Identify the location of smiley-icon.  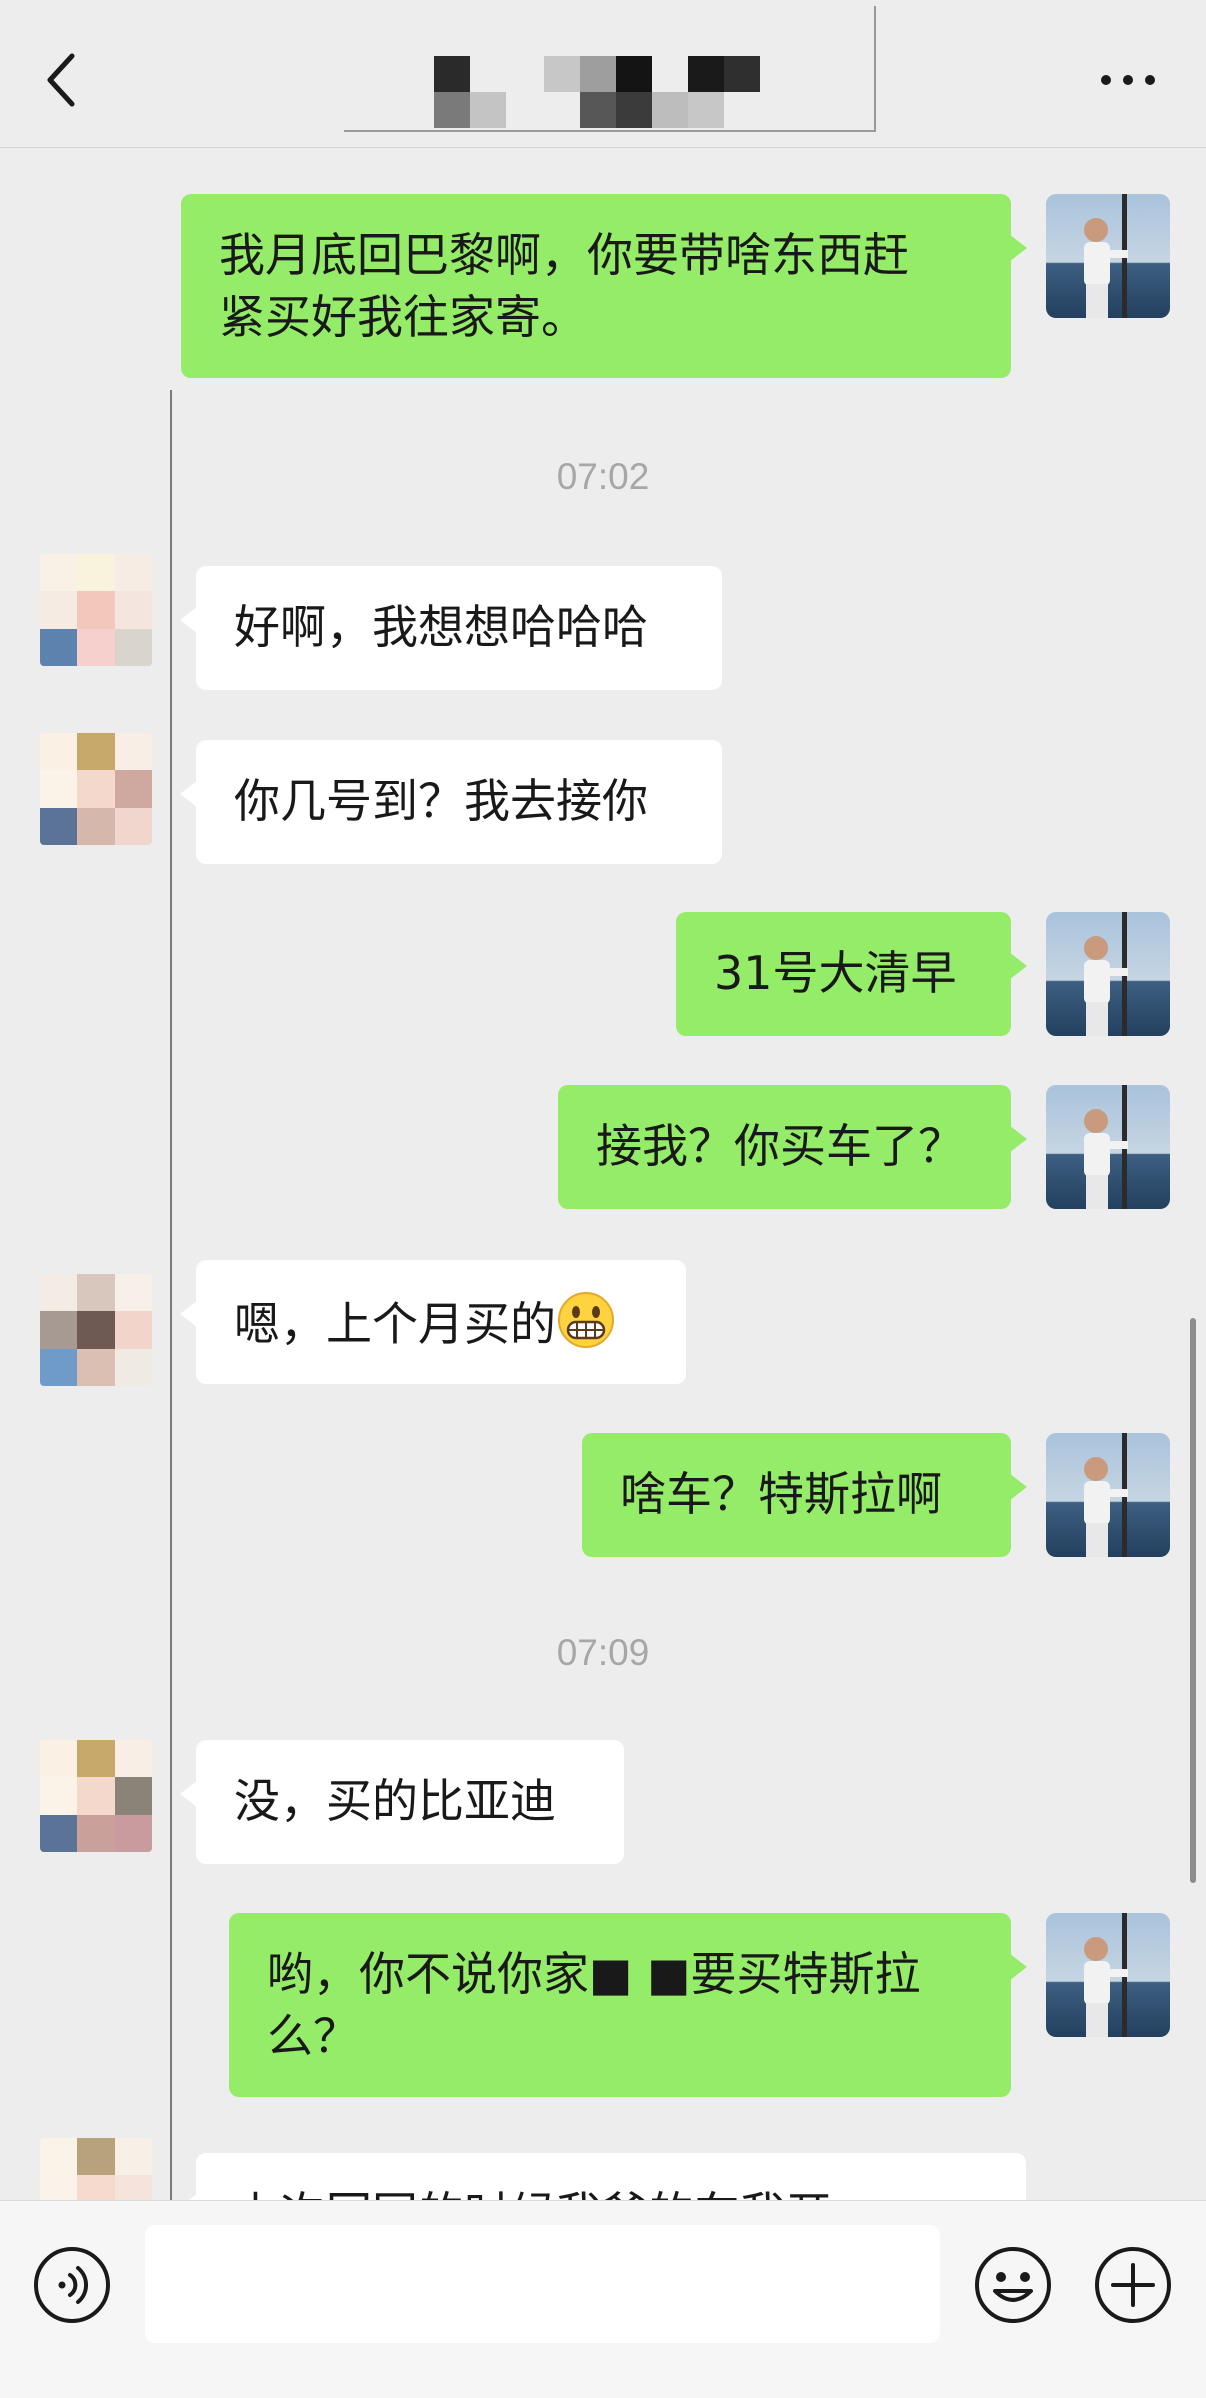
(1013, 2285).